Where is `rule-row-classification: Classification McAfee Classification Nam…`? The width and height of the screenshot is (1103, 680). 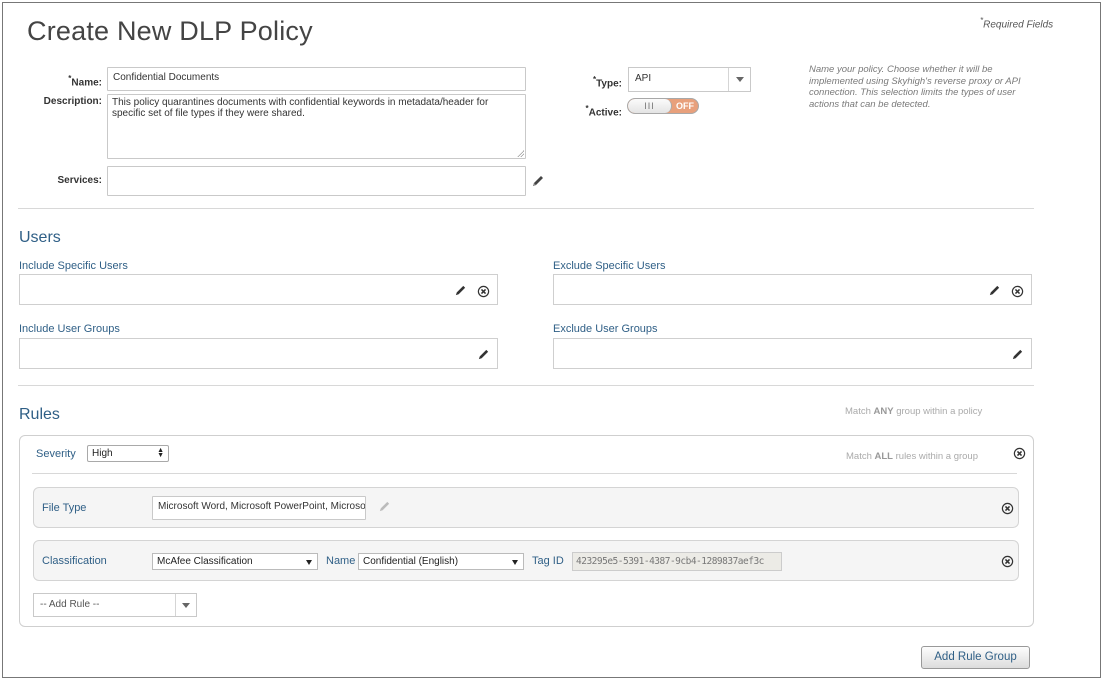
rule-row-classification: Classification McAfee Classification Nam… is located at coordinates (526, 560).